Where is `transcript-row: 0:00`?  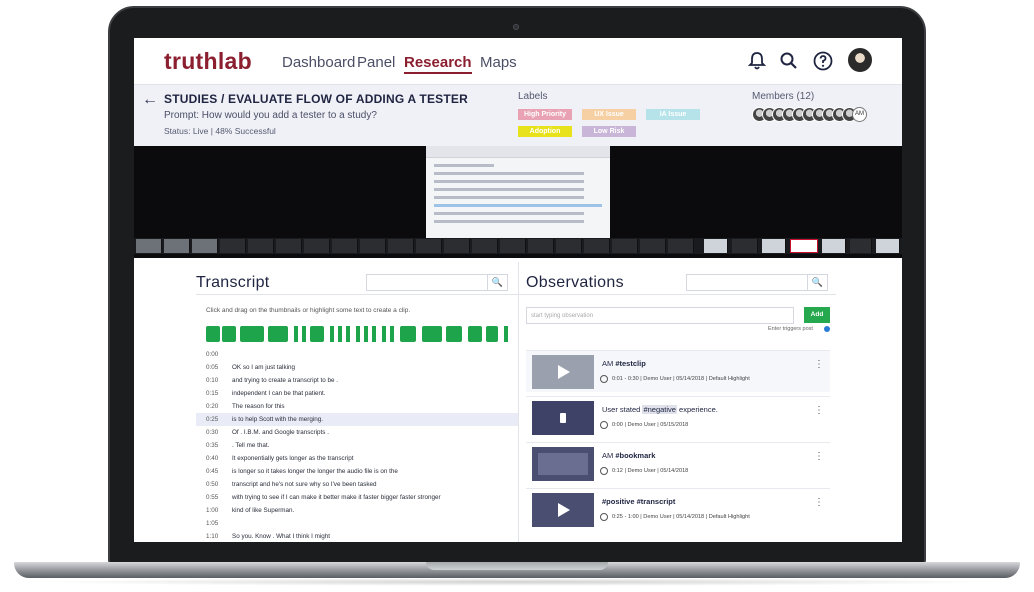
transcript-row: 0:00 is located at coordinates (357, 354).